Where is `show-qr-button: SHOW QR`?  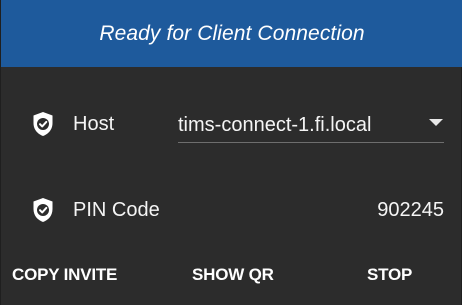
show-qr-button: SHOW QR is located at coordinates (233, 275).